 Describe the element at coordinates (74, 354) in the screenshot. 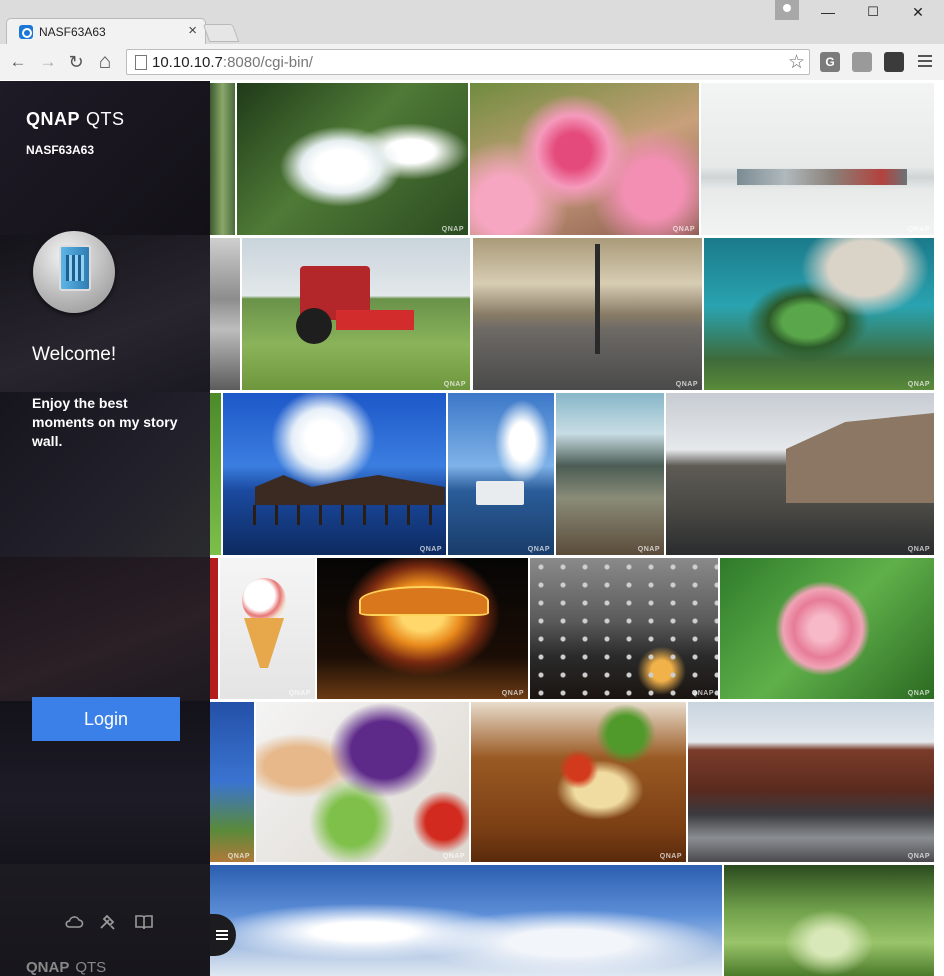

I see `welcome-heading: Welcome!` at that location.